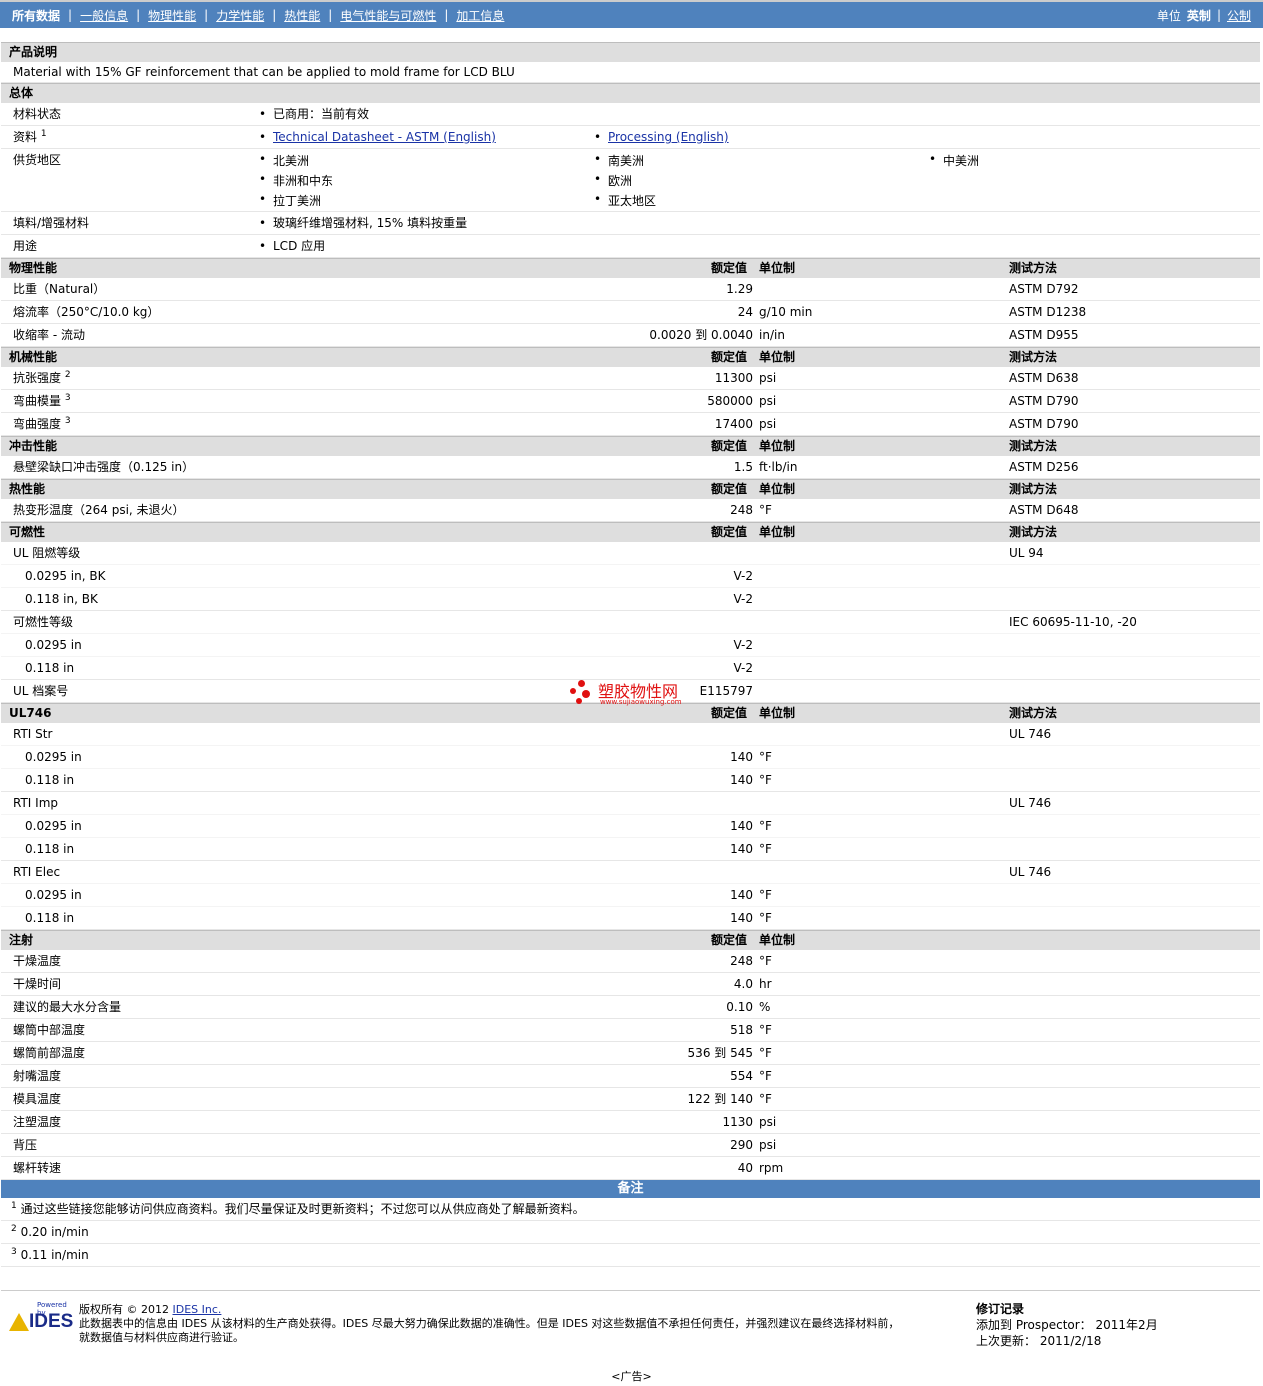 The height and width of the screenshot is (1386, 1263). Describe the element at coordinates (67, 421) in the screenshot. I see `footnote-ref: 3` at that location.